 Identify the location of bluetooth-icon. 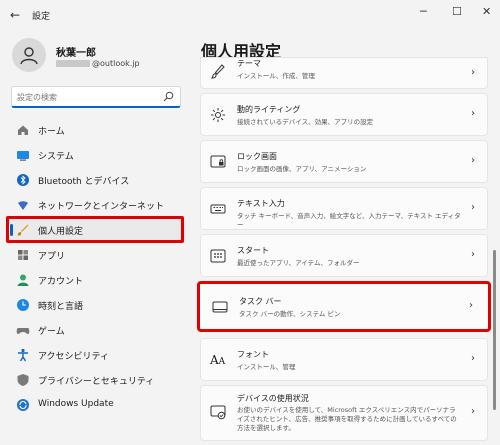
(23, 180).